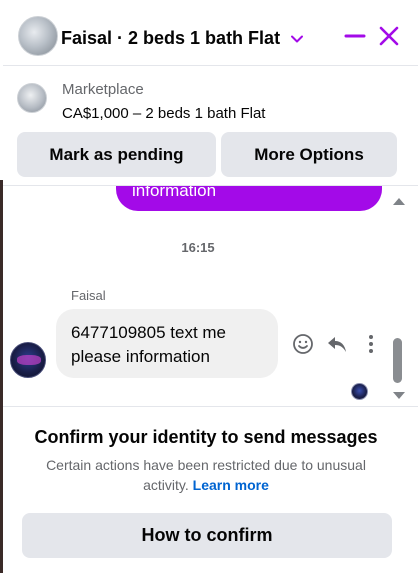  I want to click on more-options-button: More Options, so click(309, 154).